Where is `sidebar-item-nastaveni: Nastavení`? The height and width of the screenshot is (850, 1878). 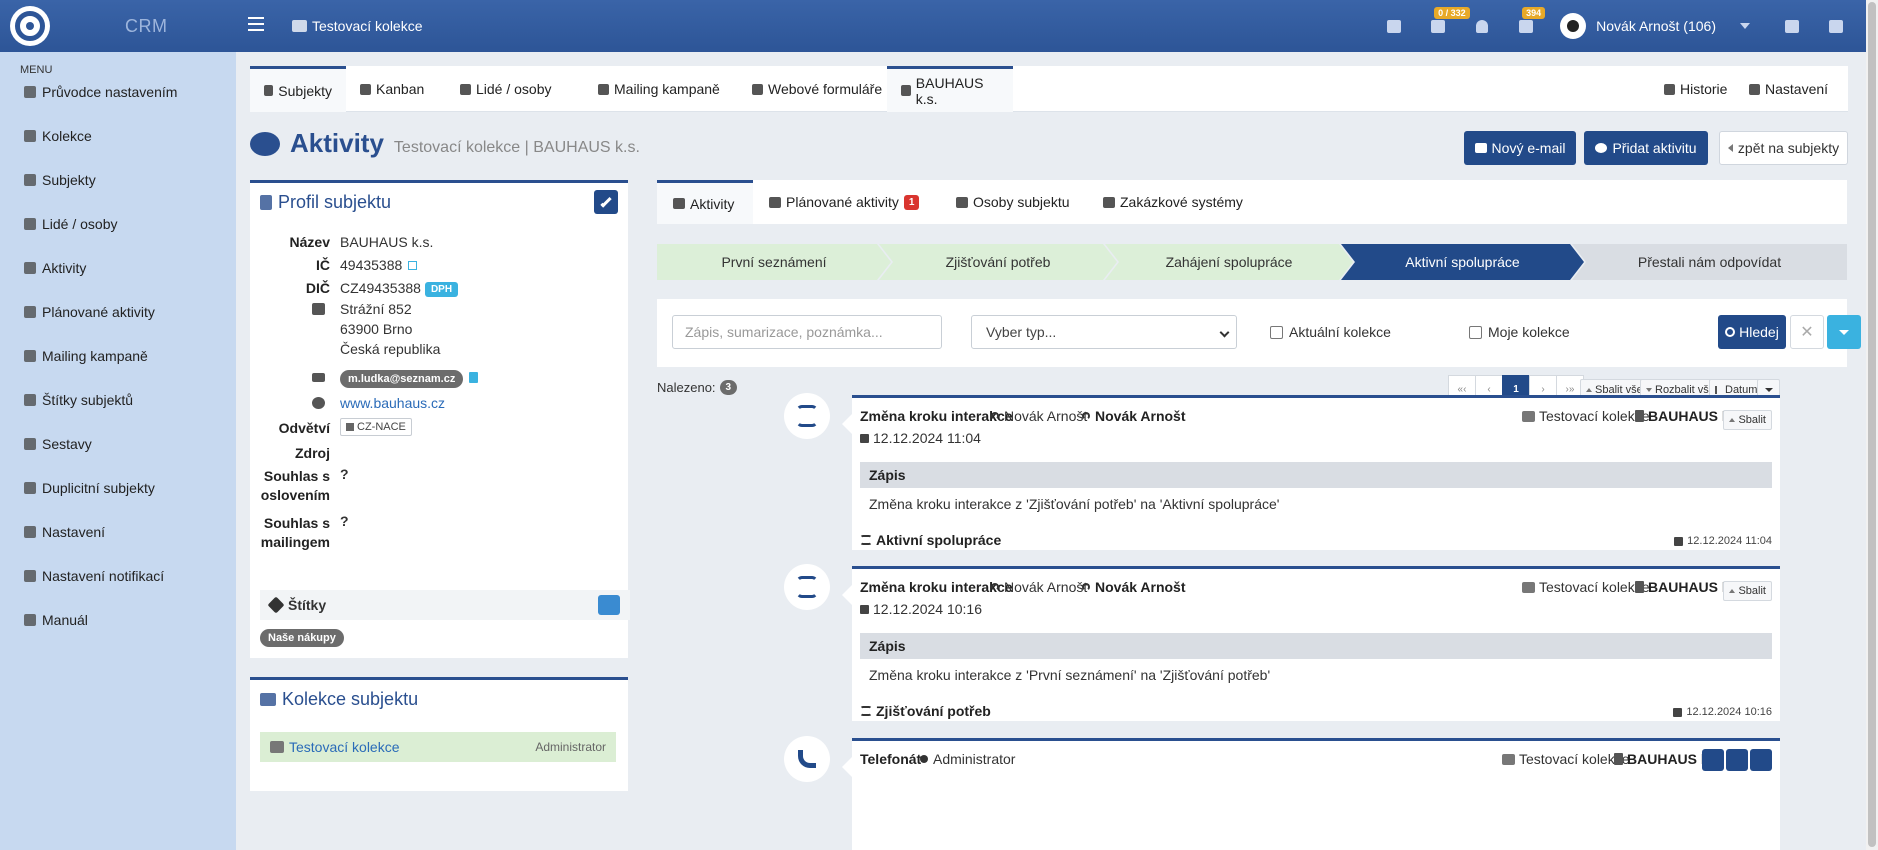 sidebar-item-nastaveni: Nastavení is located at coordinates (64, 532).